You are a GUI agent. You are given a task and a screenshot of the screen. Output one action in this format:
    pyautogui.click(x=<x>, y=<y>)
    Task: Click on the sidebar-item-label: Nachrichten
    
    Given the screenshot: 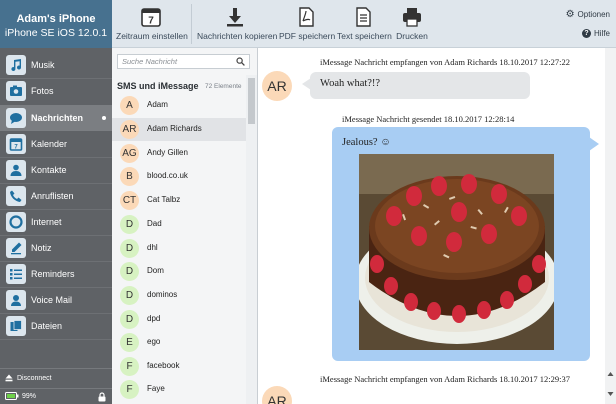 What is the action you would take?
    pyautogui.click(x=57, y=118)
    